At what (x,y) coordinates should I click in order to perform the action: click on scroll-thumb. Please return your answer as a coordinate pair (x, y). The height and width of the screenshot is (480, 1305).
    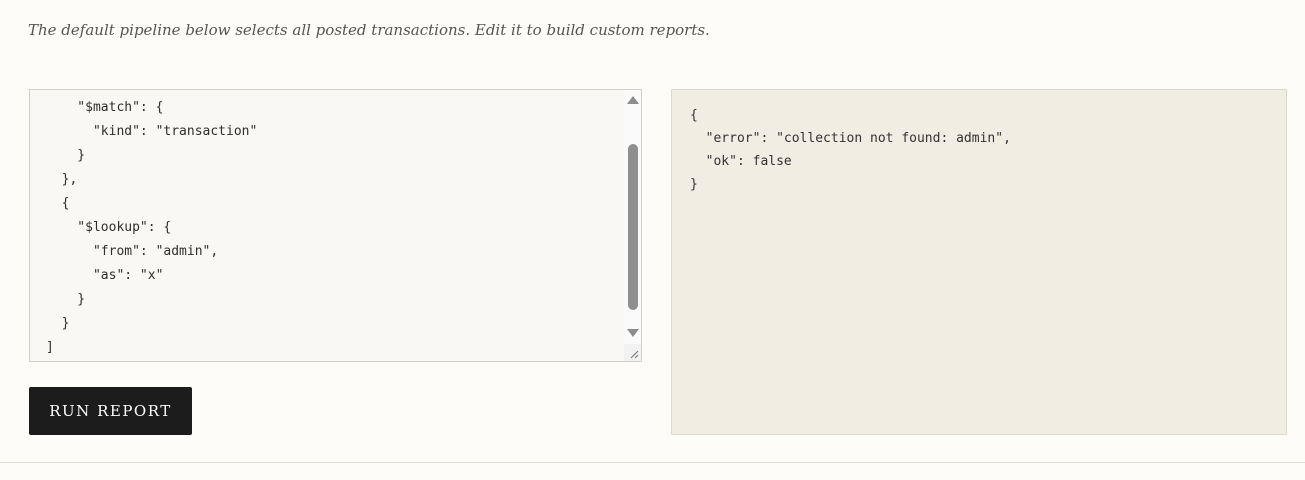
    Looking at the image, I should click on (633, 227).